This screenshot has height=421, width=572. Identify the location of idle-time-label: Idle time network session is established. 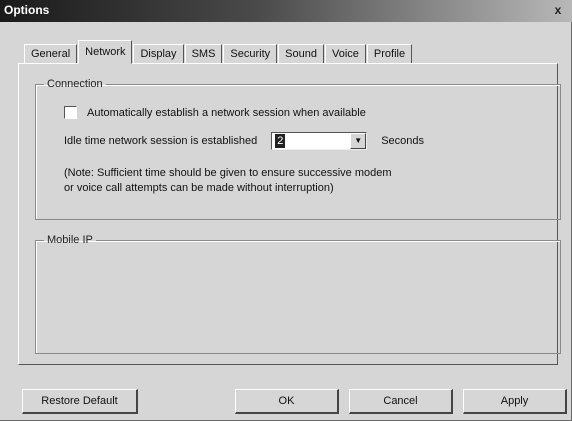
(161, 141).